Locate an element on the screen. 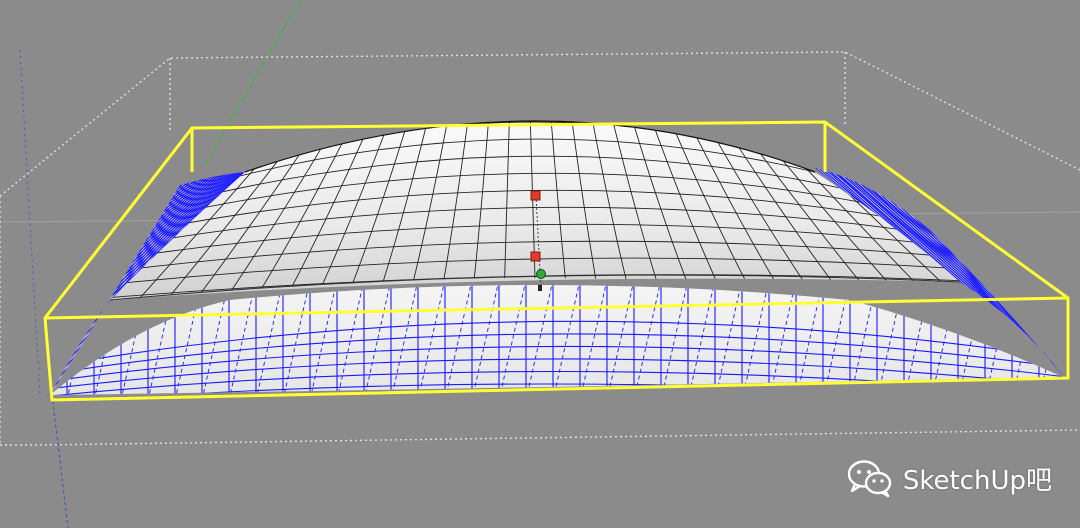 The width and height of the screenshot is (1080, 528). wechat-logo-icon is located at coordinates (869, 479).